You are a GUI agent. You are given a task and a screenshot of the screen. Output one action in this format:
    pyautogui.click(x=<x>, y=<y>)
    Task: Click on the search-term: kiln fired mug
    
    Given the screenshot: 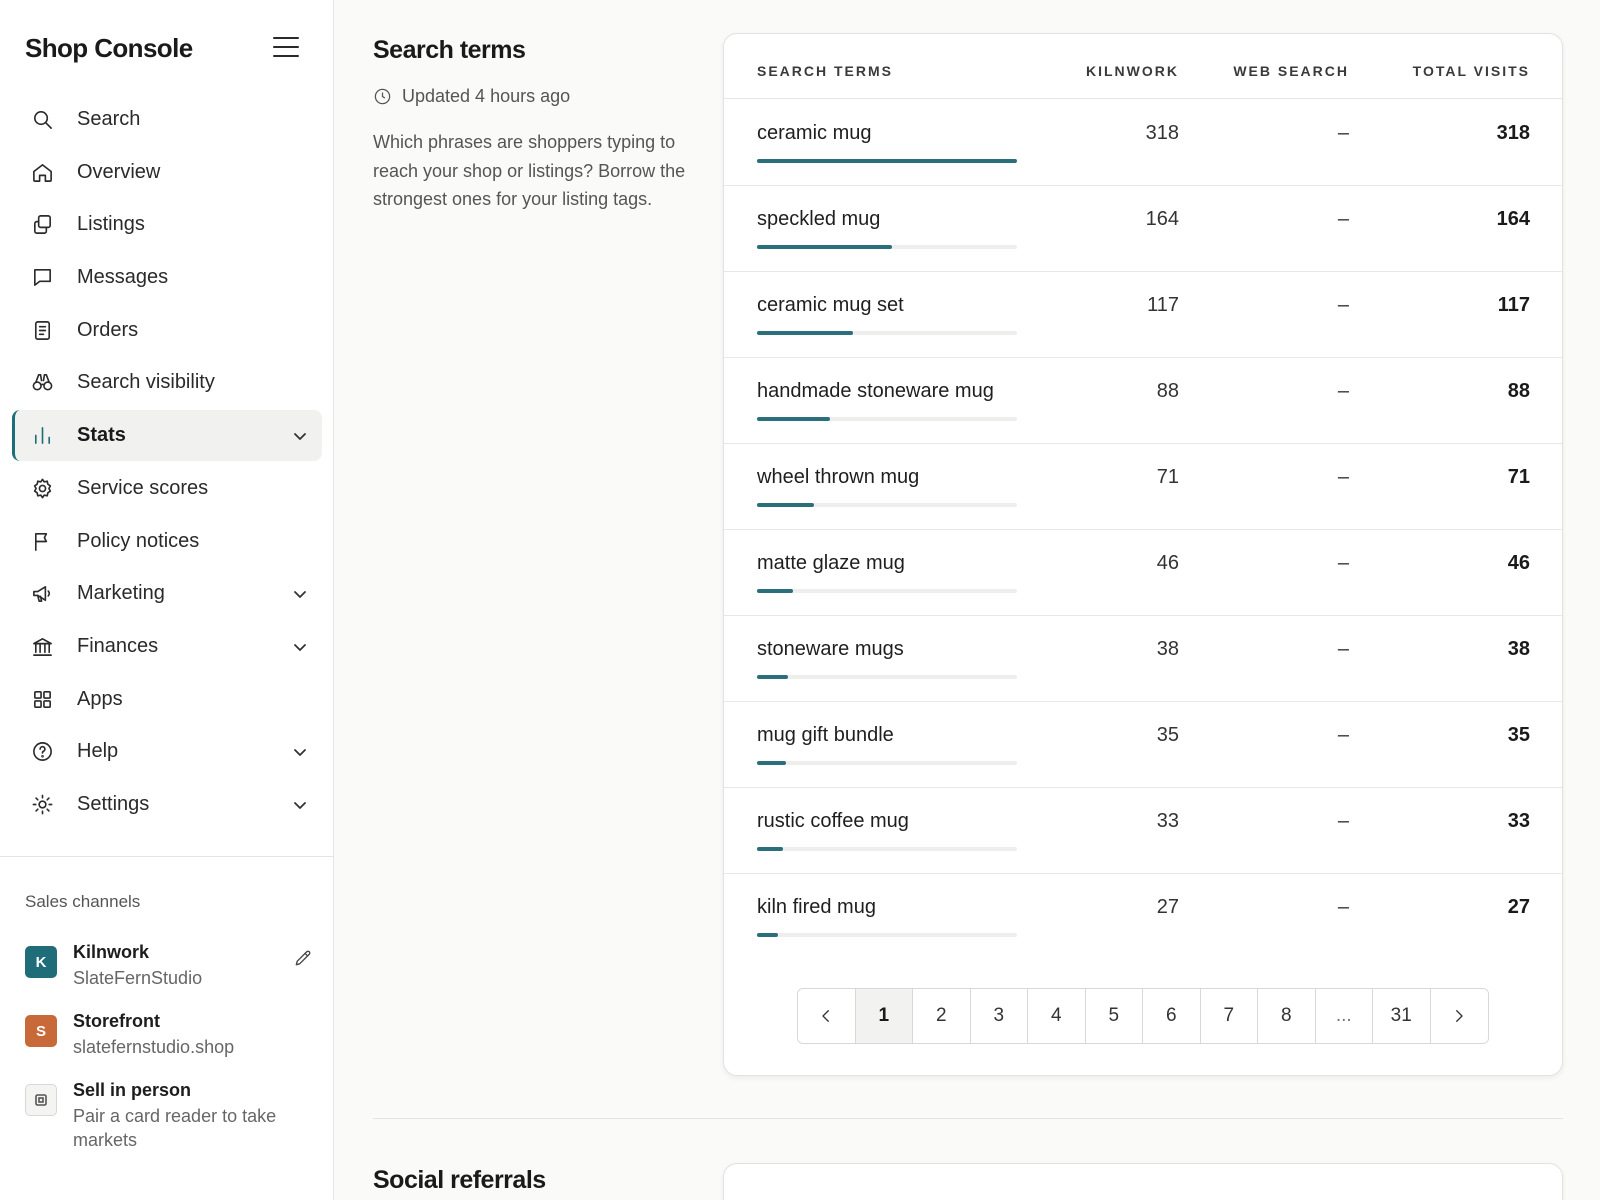 What is the action you would take?
    pyautogui.click(x=816, y=907)
    